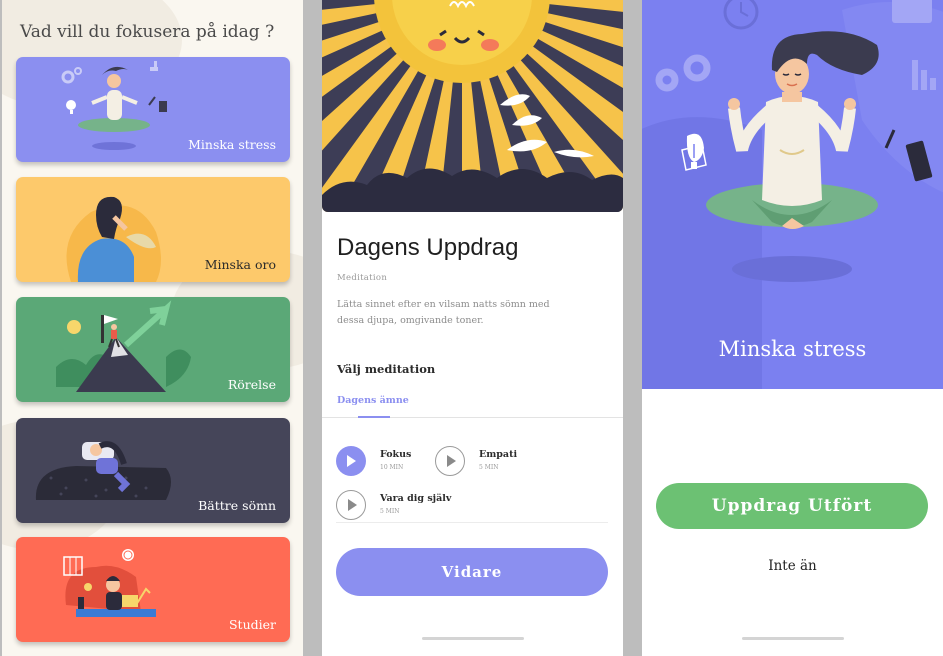  What do you see at coordinates (153, 470) in the screenshot?
I see `card-battre-somn: Bättre sömn` at bounding box center [153, 470].